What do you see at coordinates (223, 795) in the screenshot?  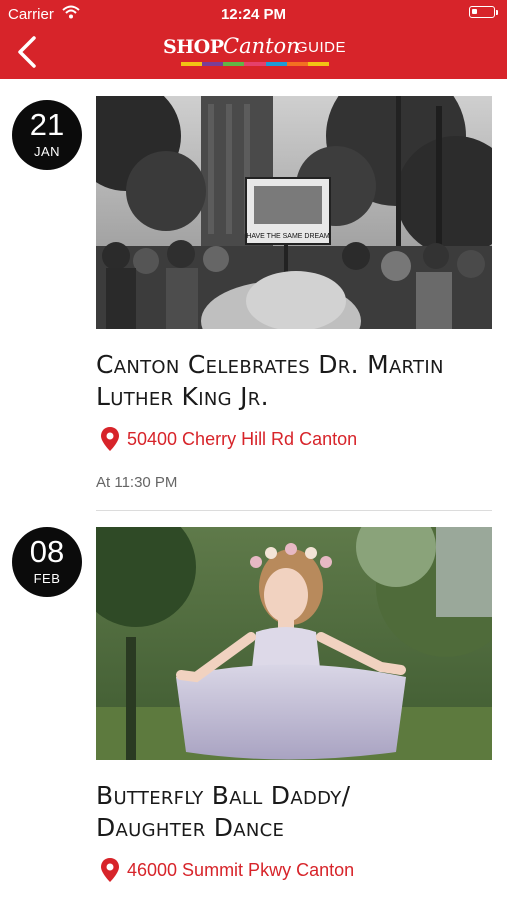 I see `event-title-line1: Butterfly Ball Daddy/` at bounding box center [223, 795].